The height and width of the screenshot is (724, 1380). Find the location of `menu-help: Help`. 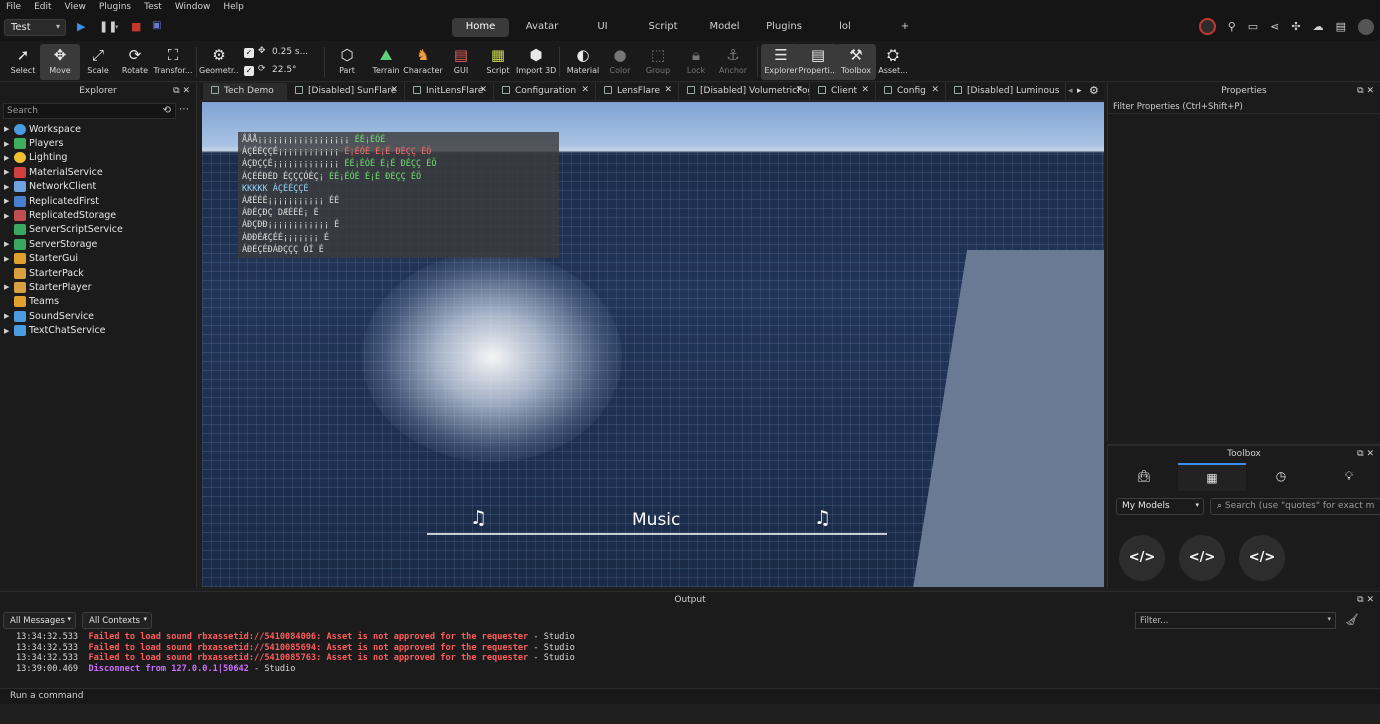

menu-help: Help is located at coordinates (233, 7).